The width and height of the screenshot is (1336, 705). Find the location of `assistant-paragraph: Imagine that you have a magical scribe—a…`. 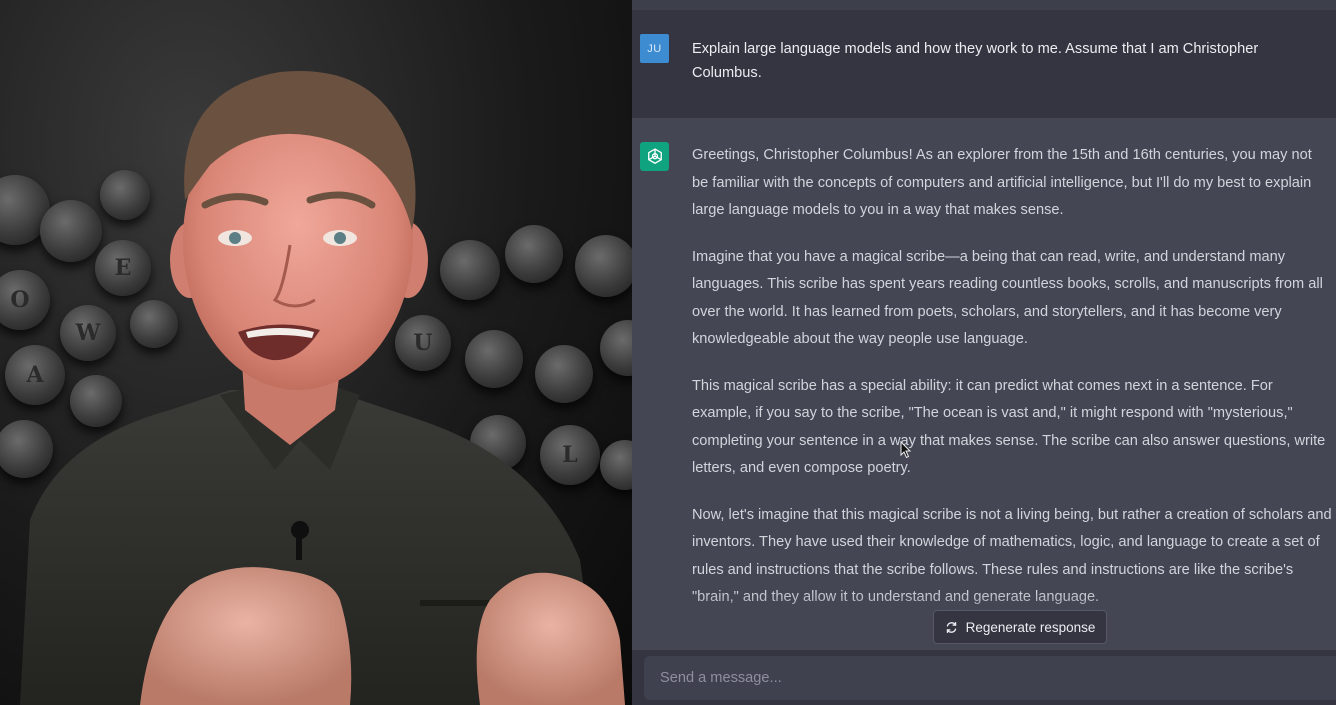

assistant-paragraph: Imagine that you have a magical scribe—a… is located at coordinates (1007, 298).